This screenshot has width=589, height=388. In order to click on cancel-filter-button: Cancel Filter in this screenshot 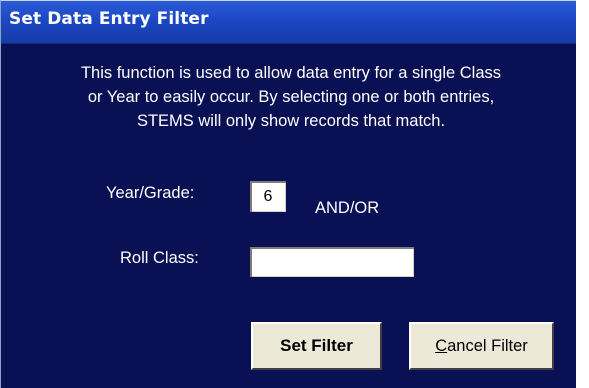, I will do `click(481, 346)`.